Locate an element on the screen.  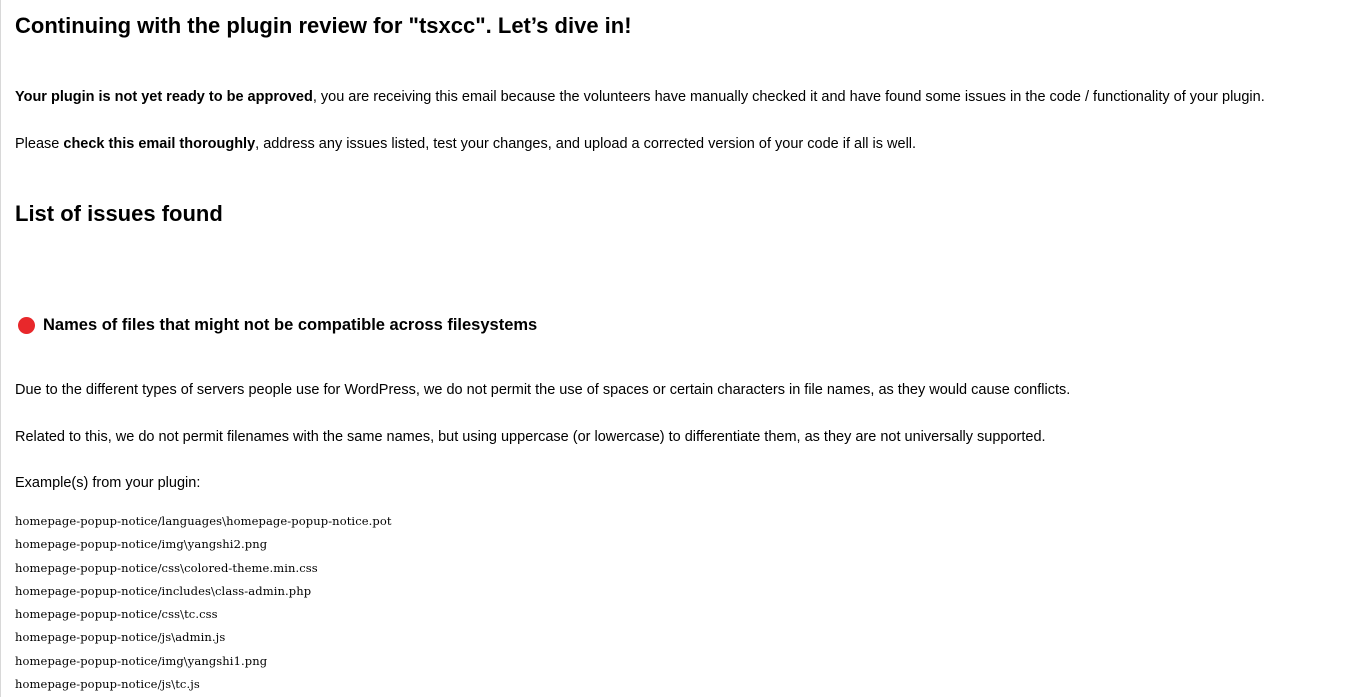
example-file: homepage-popup-notice/img\yangshi2.png is located at coordinates (141, 544).